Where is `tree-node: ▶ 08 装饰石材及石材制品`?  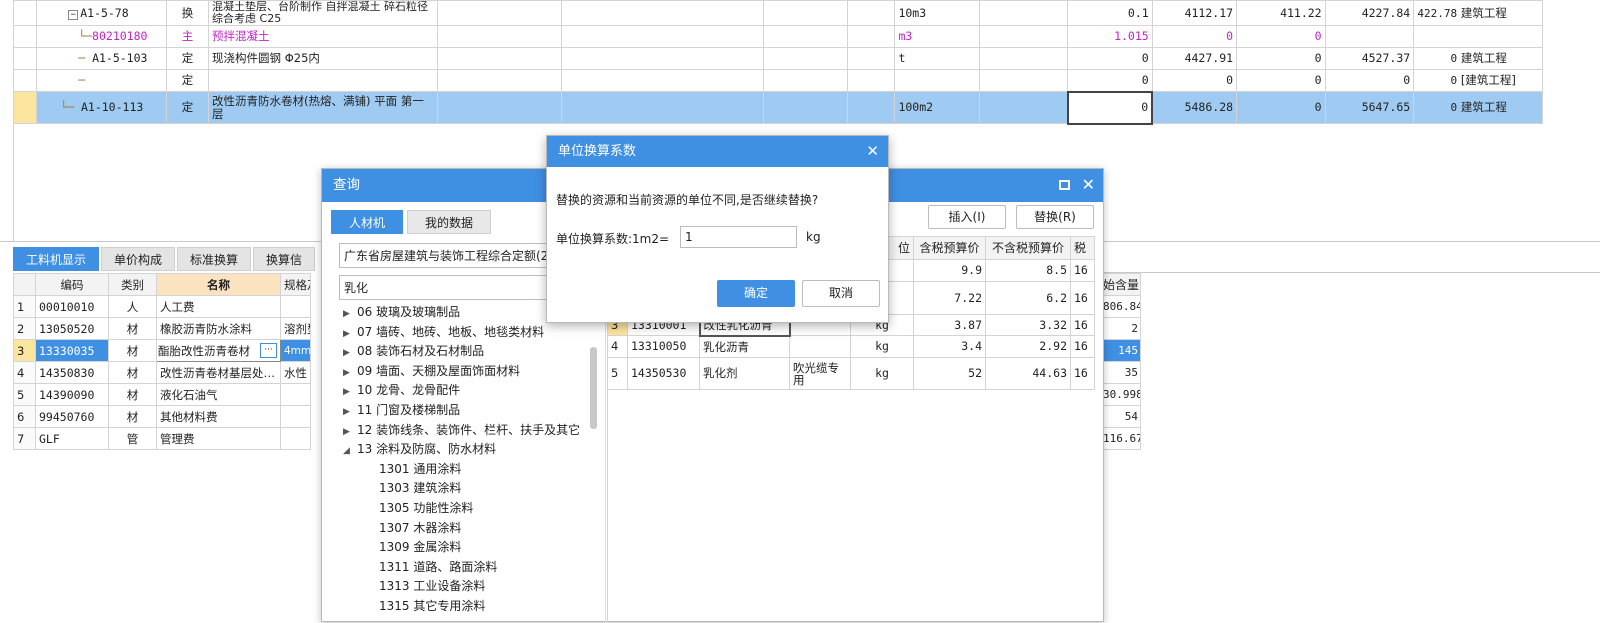
tree-node: ▶ 08 装饰石材及石材制品 is located at coordinates (464, 352).